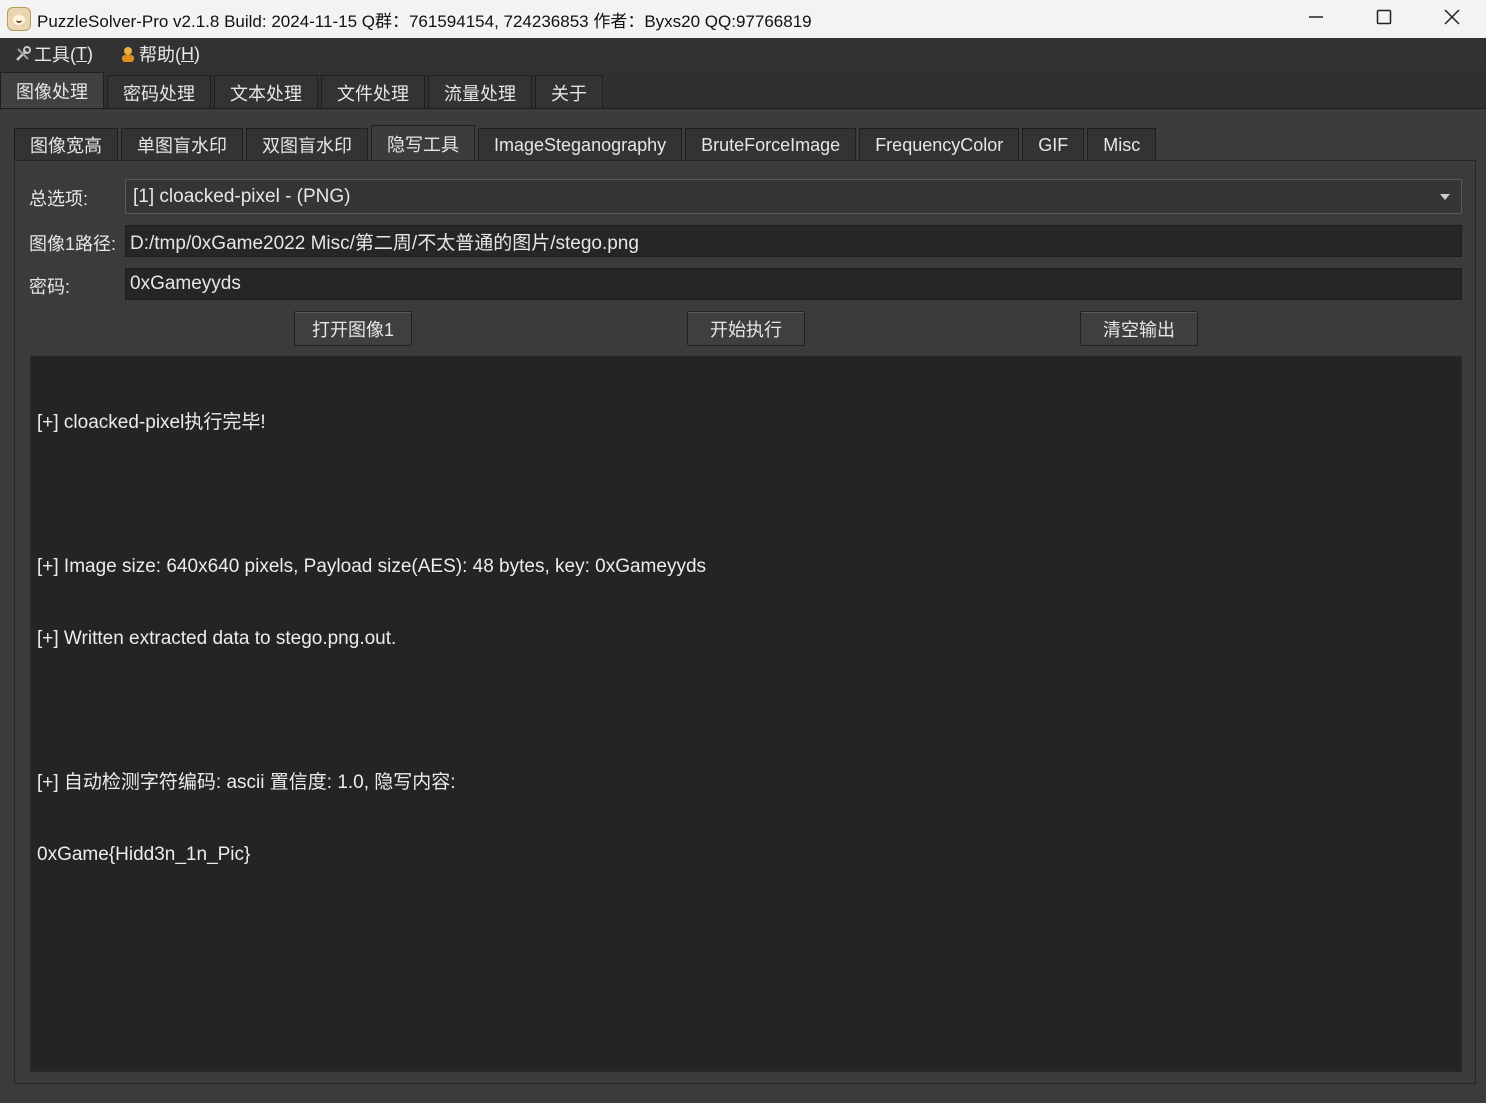 This screenshot has width=1486, height=1103. Describe the element at coordinates (743, 1094) in the screenshot. I see `bottom-margin` at that location.